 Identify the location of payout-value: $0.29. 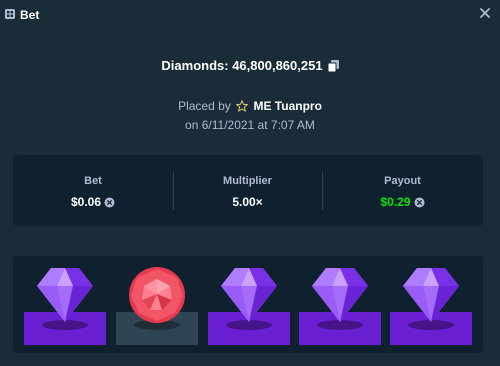
(395, 202).